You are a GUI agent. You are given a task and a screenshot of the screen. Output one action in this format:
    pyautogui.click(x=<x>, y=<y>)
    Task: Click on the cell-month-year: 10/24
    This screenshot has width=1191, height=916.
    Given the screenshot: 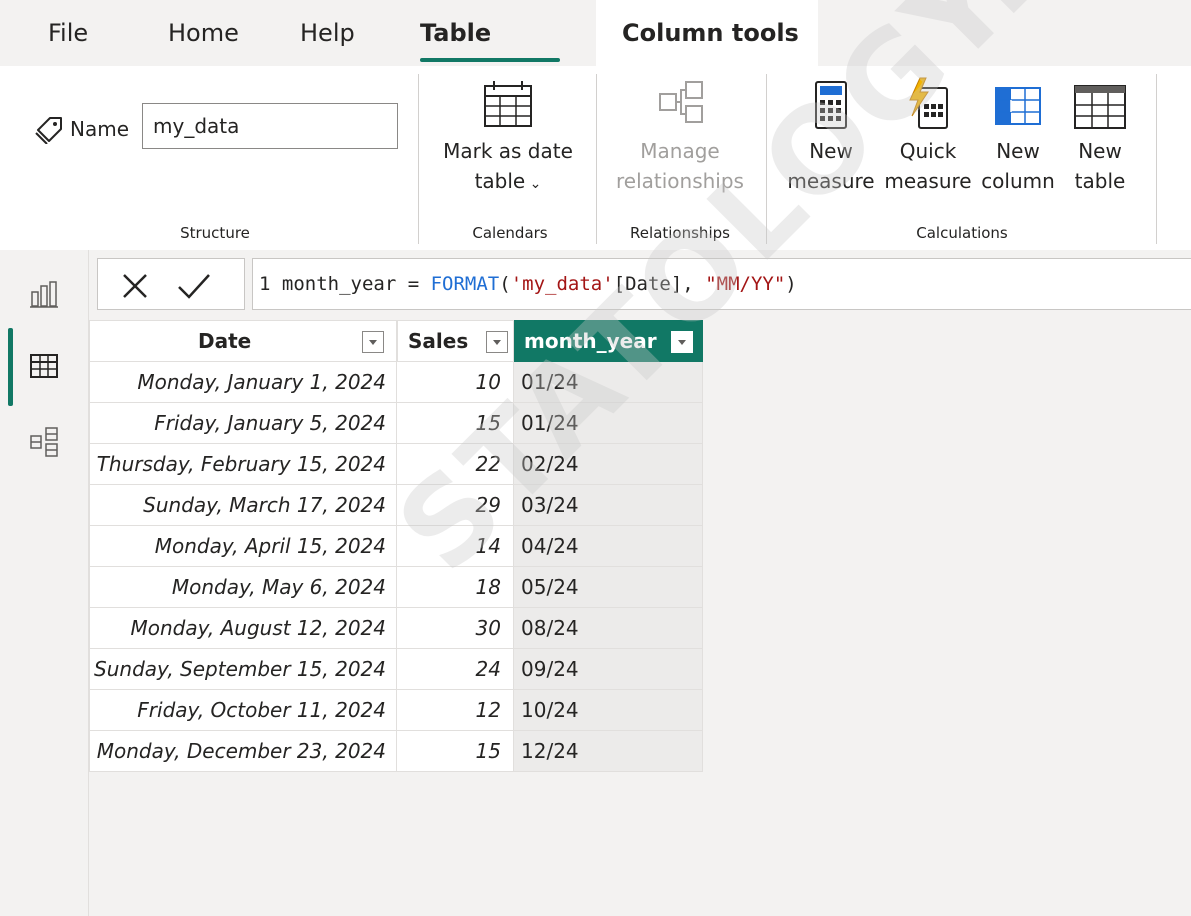 What is the action you would take?
    pyautogui.click(x=608, y=710)
    